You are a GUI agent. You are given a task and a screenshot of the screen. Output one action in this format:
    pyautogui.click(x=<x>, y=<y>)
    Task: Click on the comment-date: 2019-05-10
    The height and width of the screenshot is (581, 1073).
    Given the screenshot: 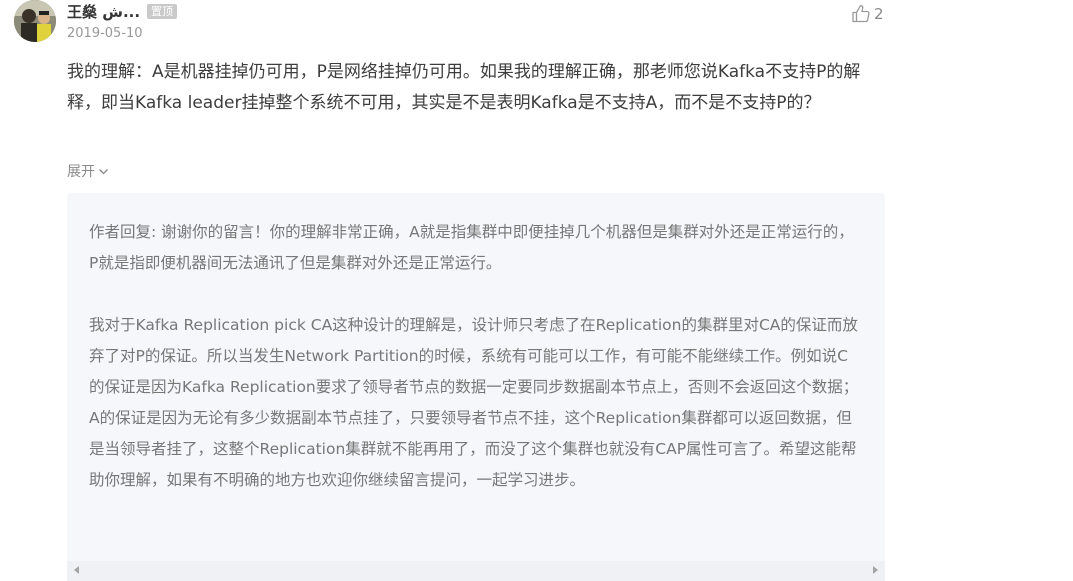 What is the action you would take?
    pyautogui.click(x=105, y=33)
    